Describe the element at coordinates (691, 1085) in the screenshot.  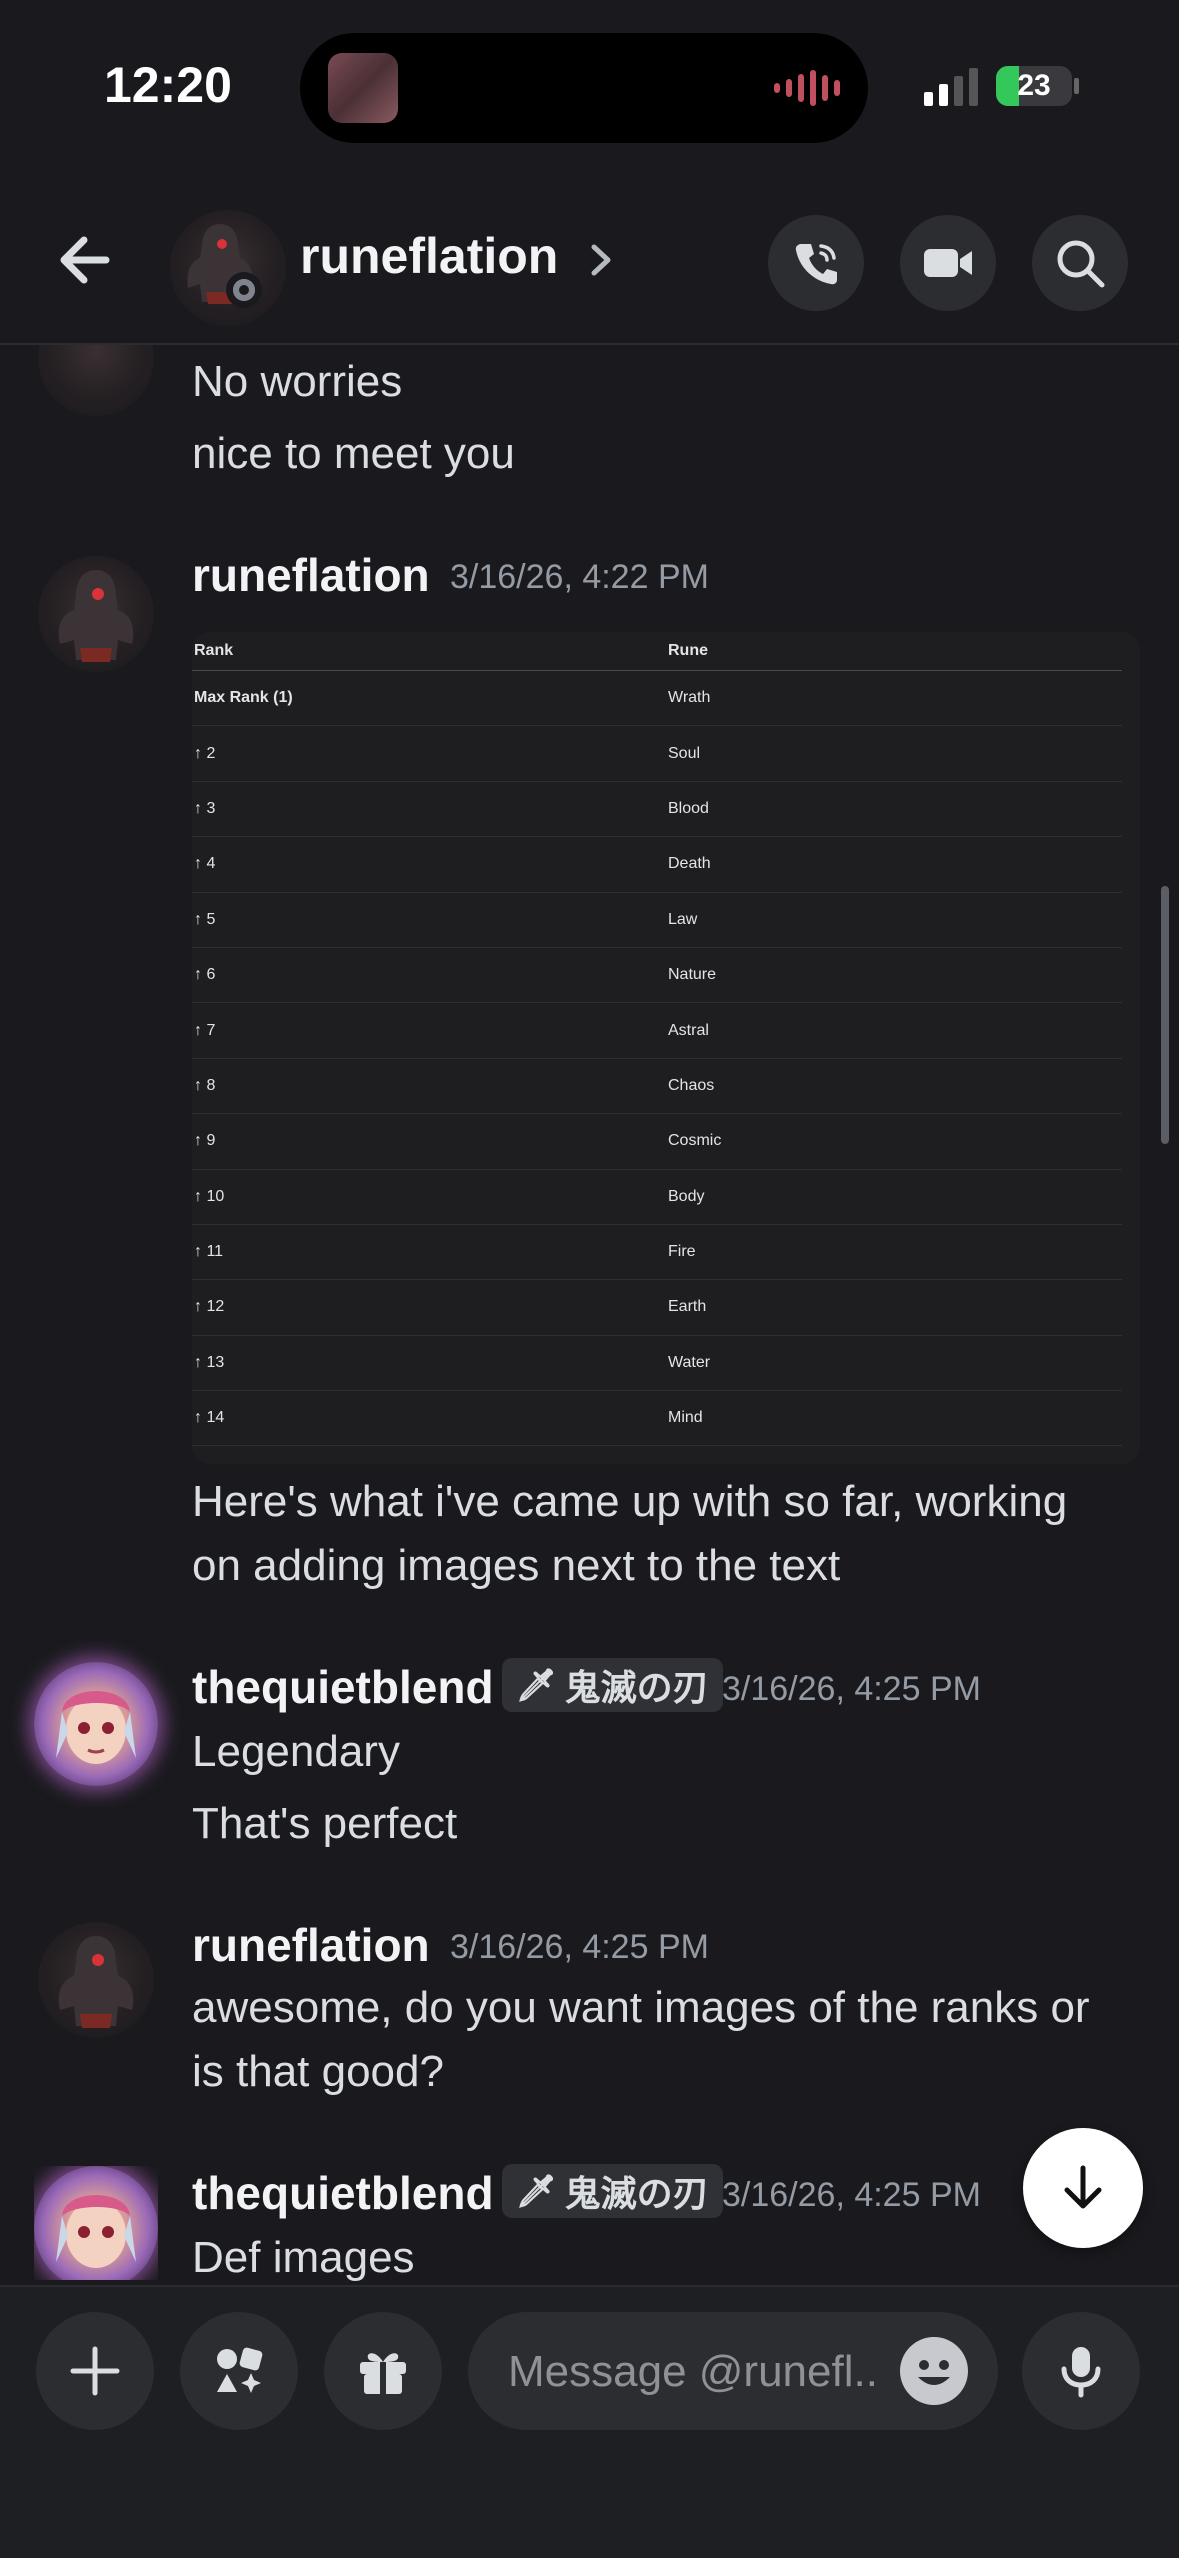
I see `table-cell: Chaos` at that location.